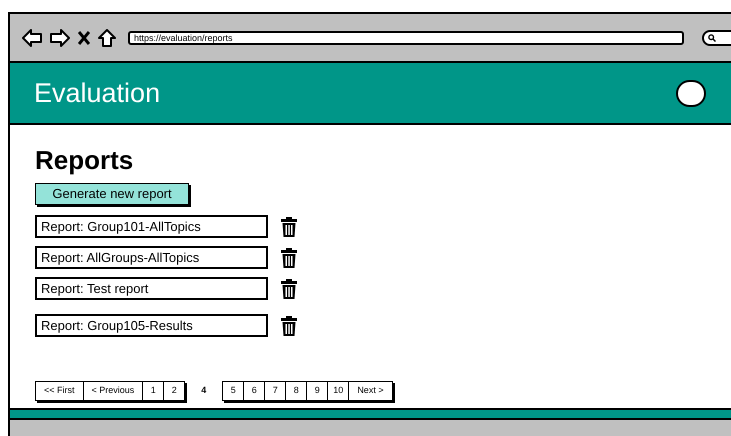 This screenshot has height=436, width=731. What do you see at coordinates (338, 391) in the screenshot?
I see `page-button: 10` at bounding box center [338, 391].